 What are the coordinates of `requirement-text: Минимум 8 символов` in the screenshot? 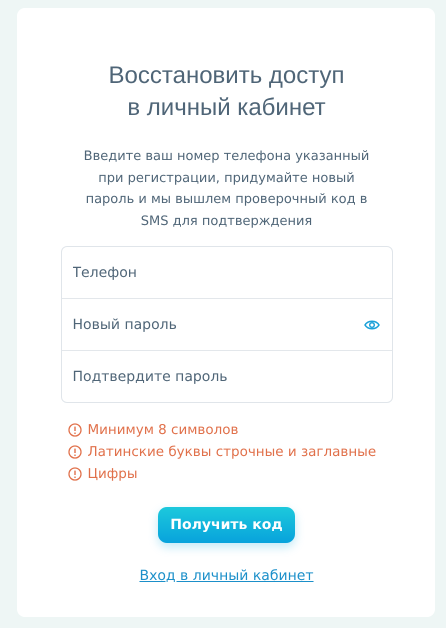 It's located at (163, 430).